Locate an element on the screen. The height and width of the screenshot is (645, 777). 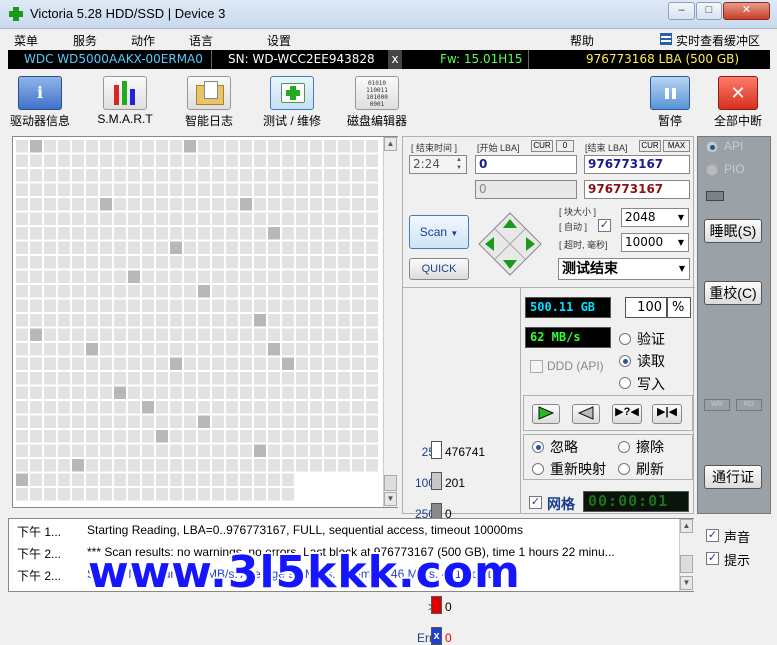
smart-log-button: 智能日志 is located at coordinates (209, 102).